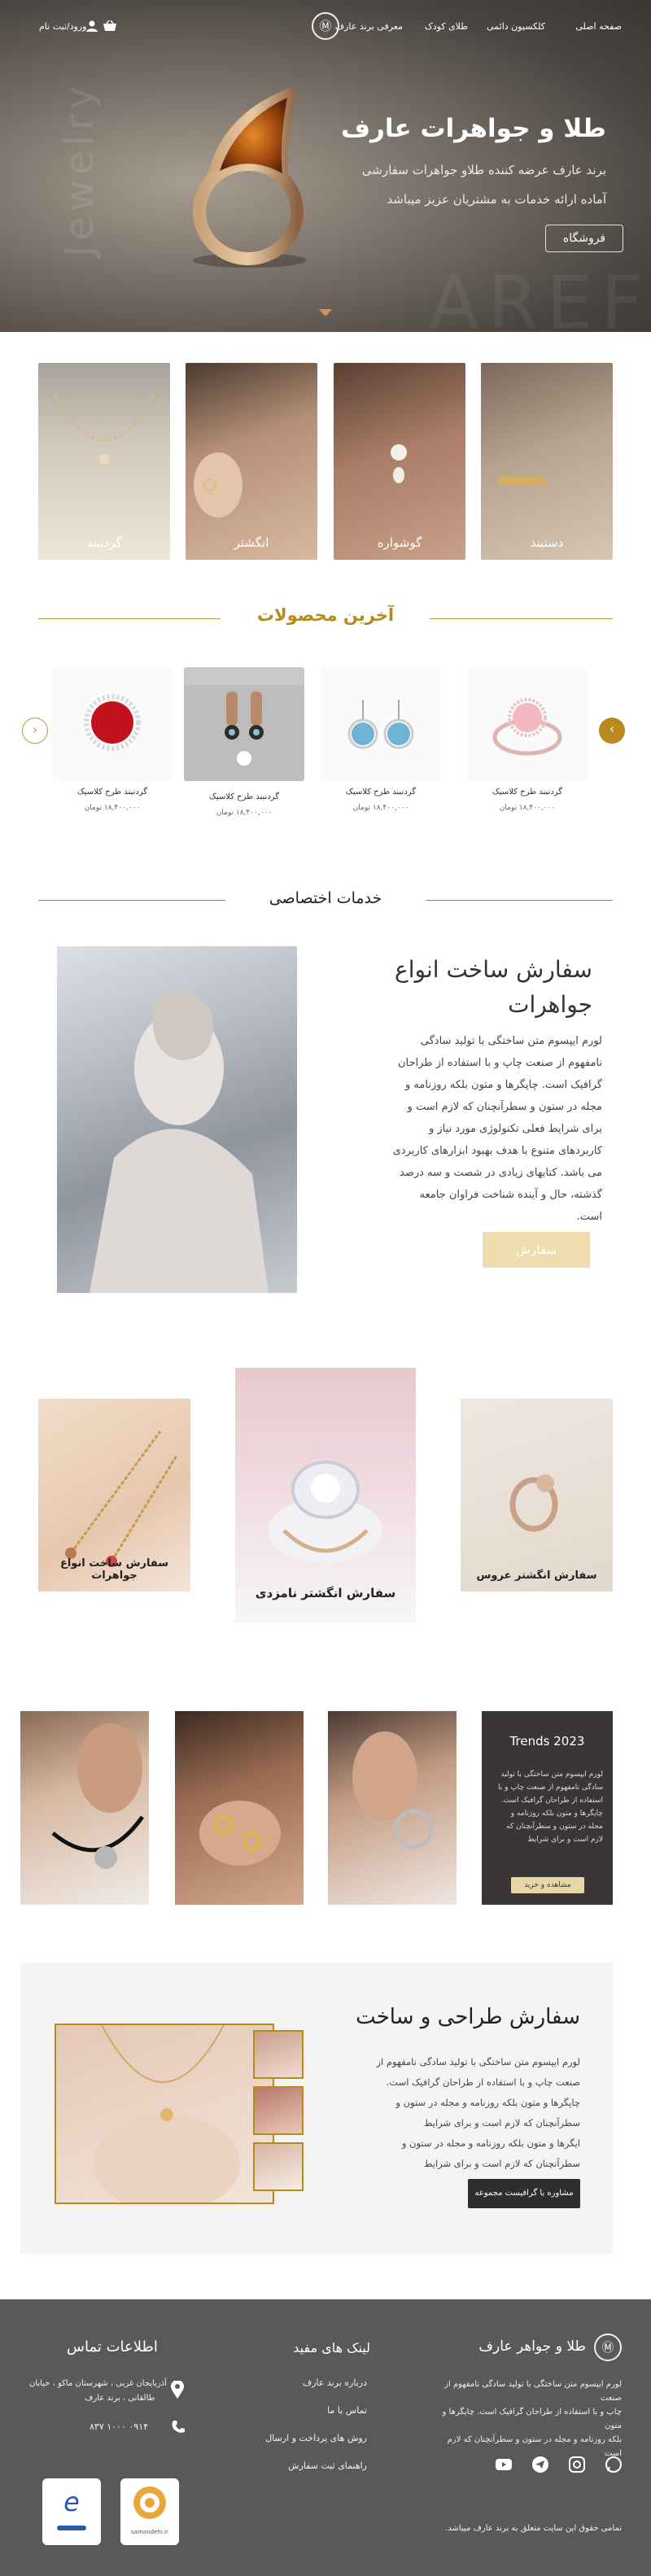 This screenshot has width=651, height=2576. What do you see at coordinates (532, 2346) in the screenshot?
I see `footer-brand: طلا و جواهر عارف` at bounding box center [532, 2346].